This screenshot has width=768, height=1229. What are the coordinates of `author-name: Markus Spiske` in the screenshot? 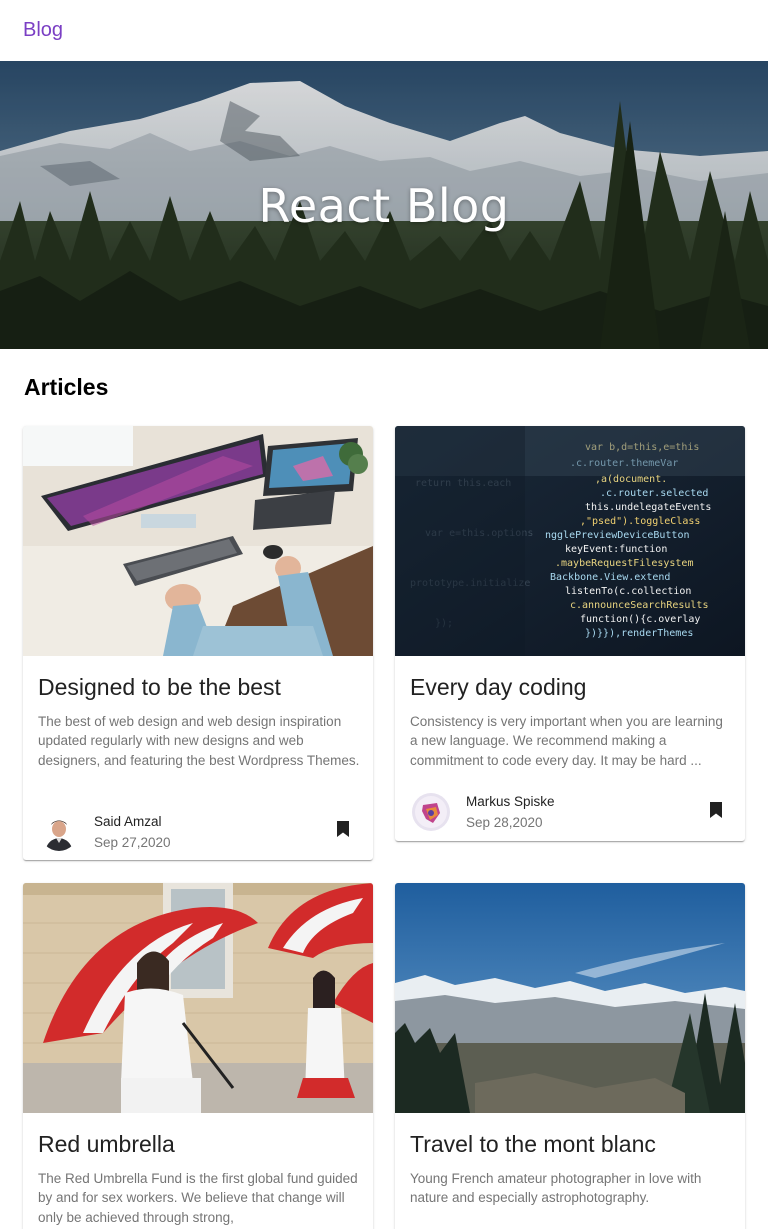 It's located at (510, 801).